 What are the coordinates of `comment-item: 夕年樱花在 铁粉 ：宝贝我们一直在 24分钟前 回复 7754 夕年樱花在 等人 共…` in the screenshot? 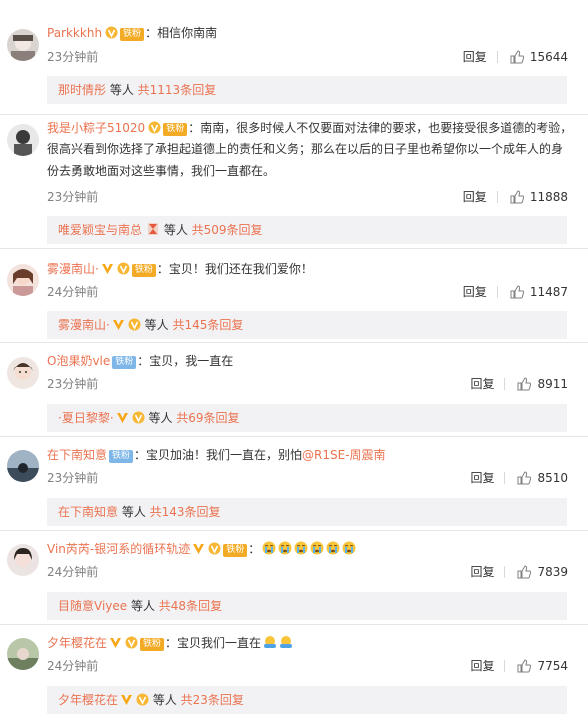 It's located at (294, 676).